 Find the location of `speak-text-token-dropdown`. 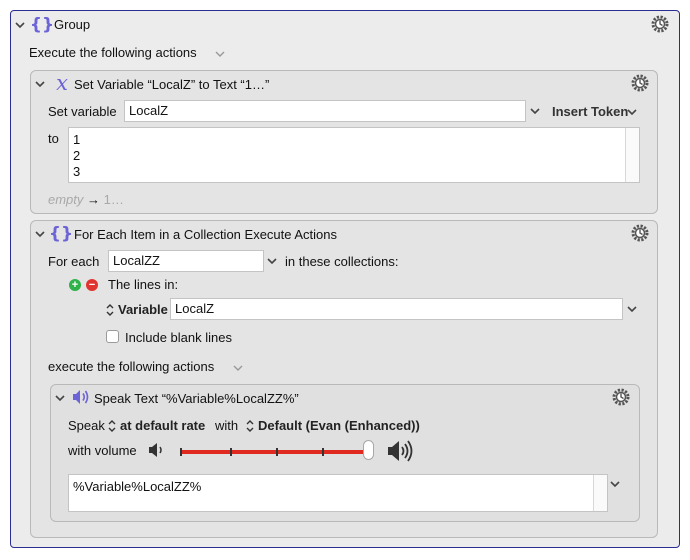

speak-text-token-dropdown is located at coordinates (615, 484).